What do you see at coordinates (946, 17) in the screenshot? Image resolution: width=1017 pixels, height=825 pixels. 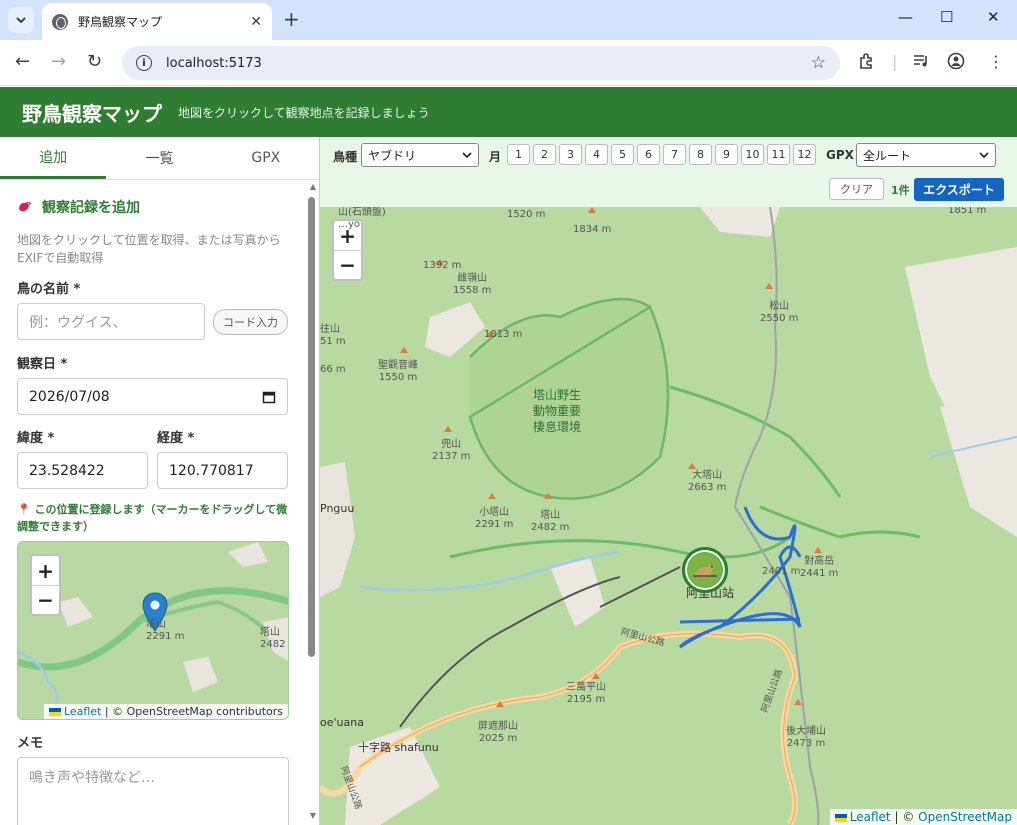 I see `maximize-icon: ☐` at bounding box center [946, 17].